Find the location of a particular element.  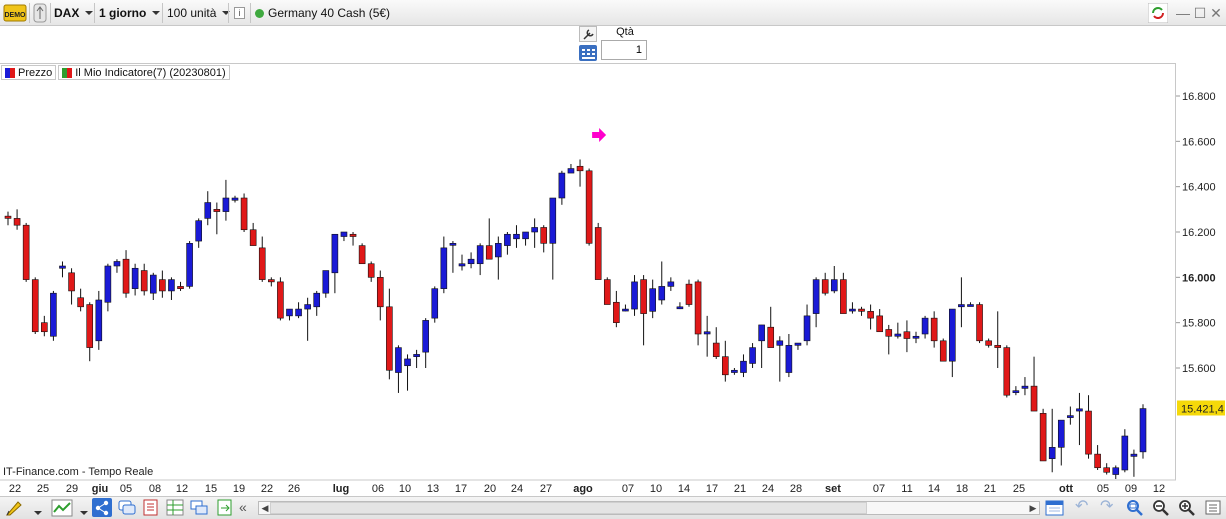

legend-price-label: Prezzo is located at coordinates (35, 72).